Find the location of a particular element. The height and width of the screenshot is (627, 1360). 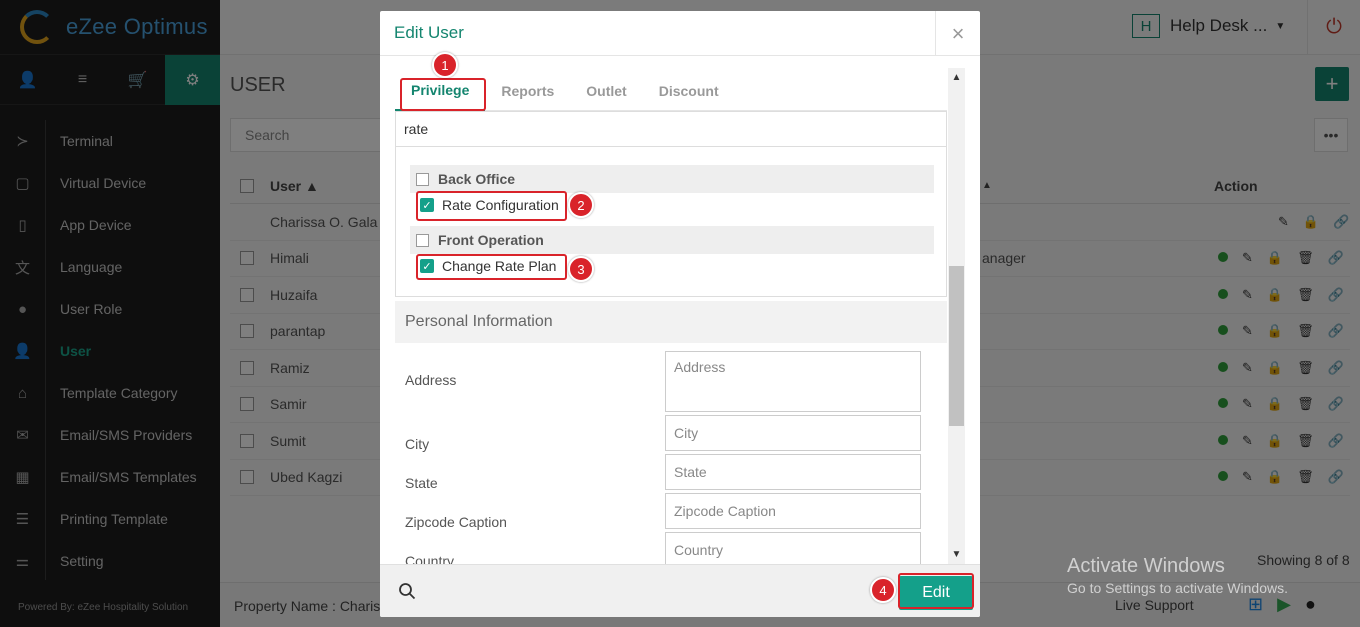

highlight-privilege-tab is located at coordinates (443, 94).